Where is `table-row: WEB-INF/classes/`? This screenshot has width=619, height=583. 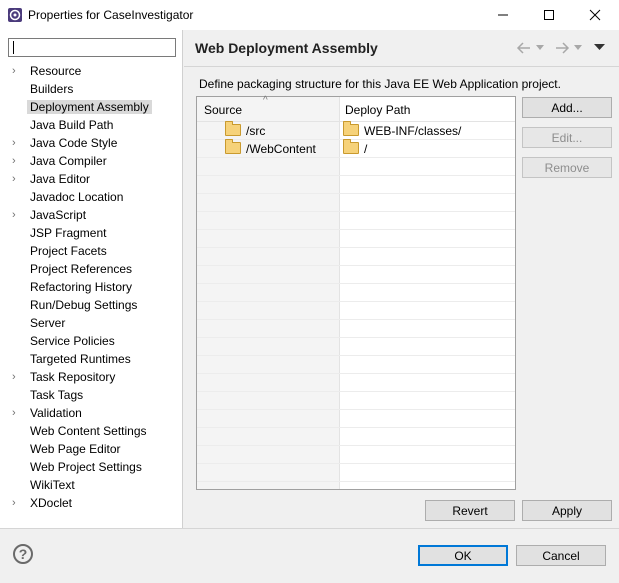 table-row: WEB-INF/classes/ is located at coordinates (402, 130).